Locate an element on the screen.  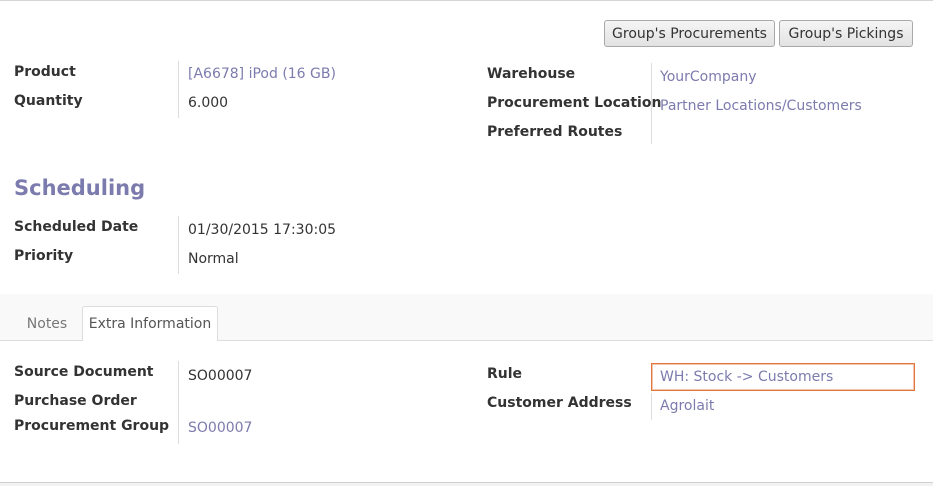
customer-address-label: Customer Address is located at coordinates (559, 403).